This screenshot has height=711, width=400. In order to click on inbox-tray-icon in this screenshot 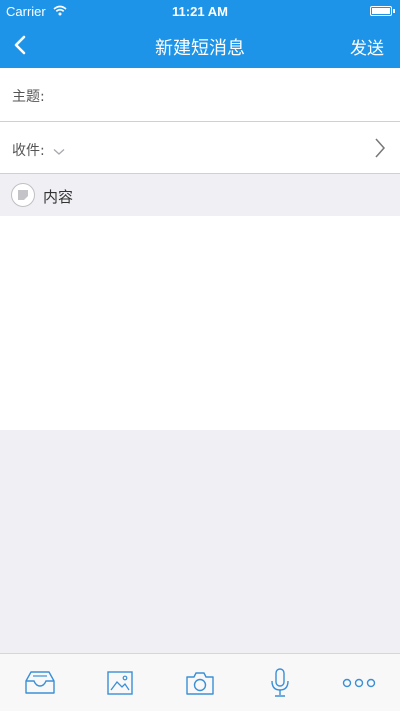, I will do `click(40, 683)`.